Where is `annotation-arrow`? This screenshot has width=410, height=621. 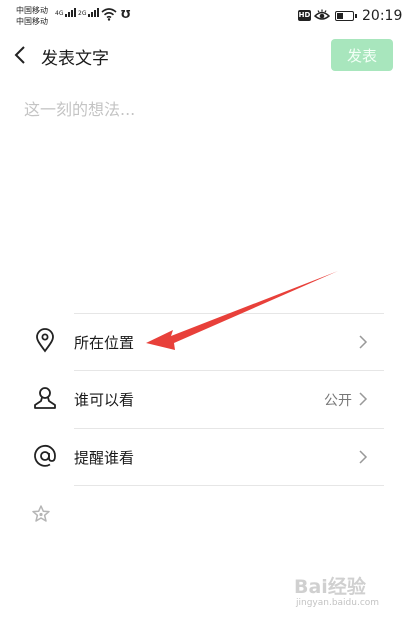 annotation-arrow is located at coordinates (242, 310).